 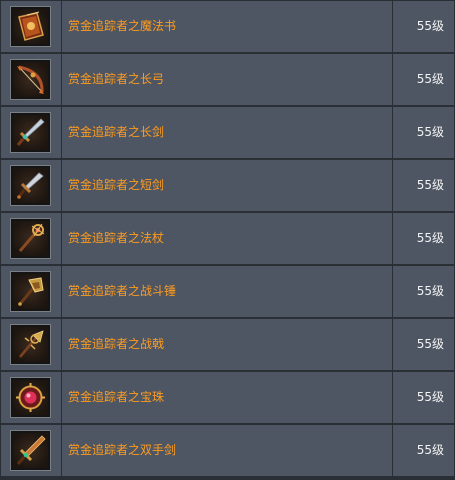 I want to click on staff-icon, so click(x=30, y=238).